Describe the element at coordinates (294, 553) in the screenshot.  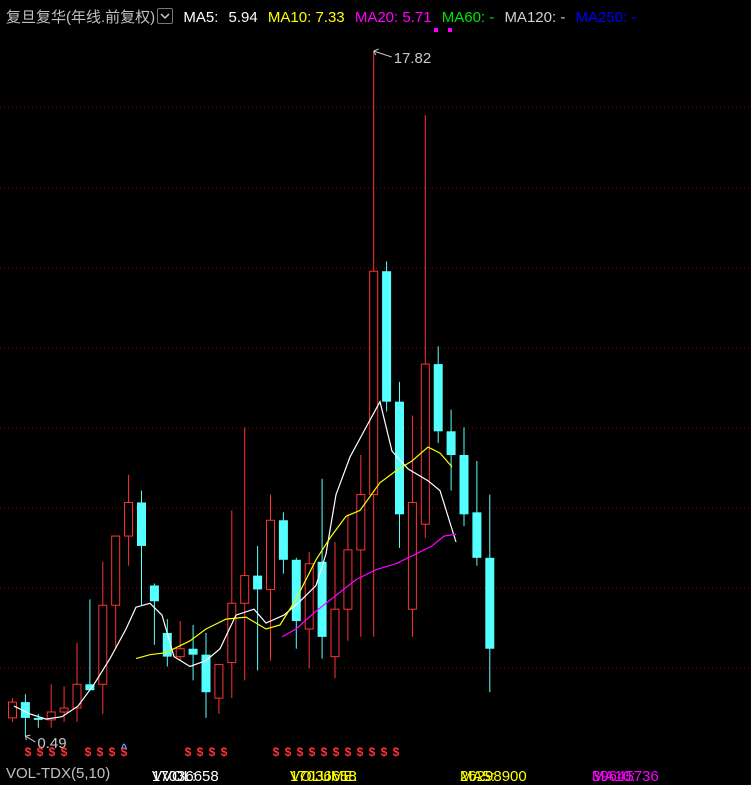
I see `ma10-line` at that location.